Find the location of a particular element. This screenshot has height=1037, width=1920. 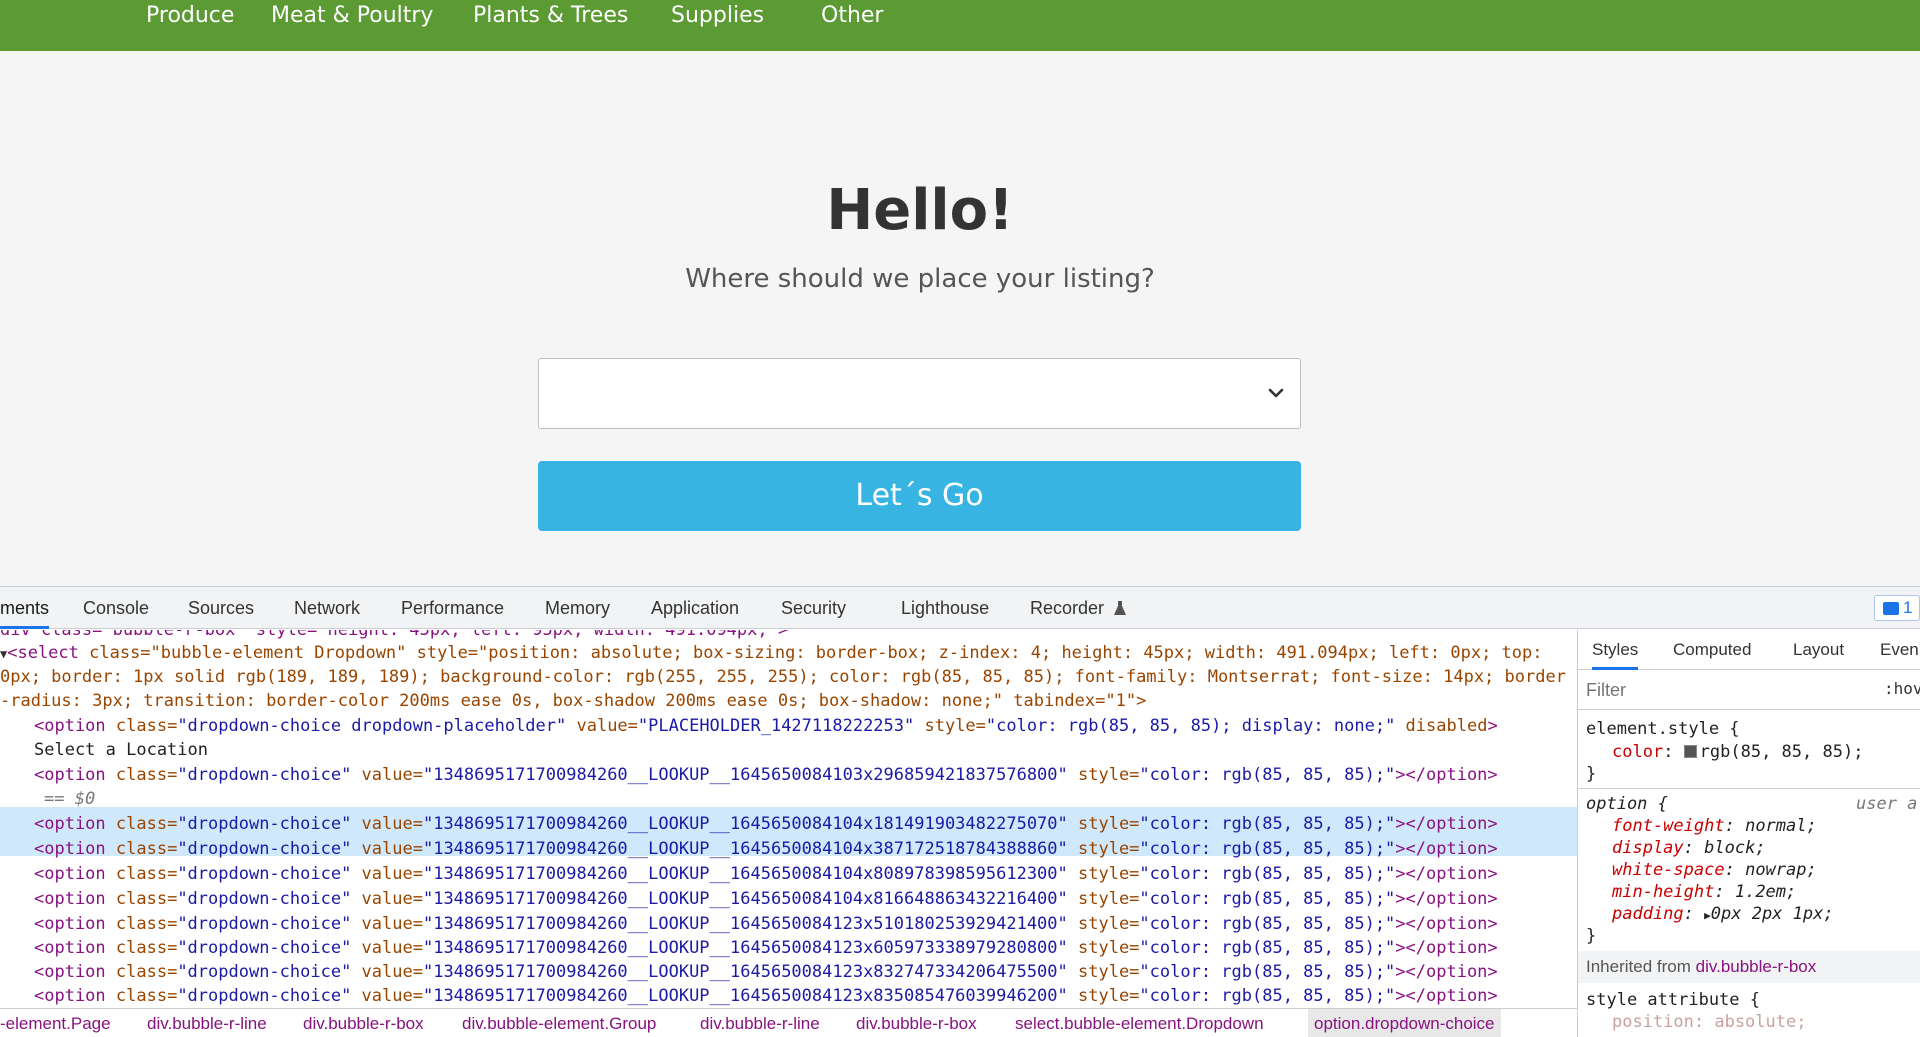

issues-count: 1 is located at coordinates (1908, 607).